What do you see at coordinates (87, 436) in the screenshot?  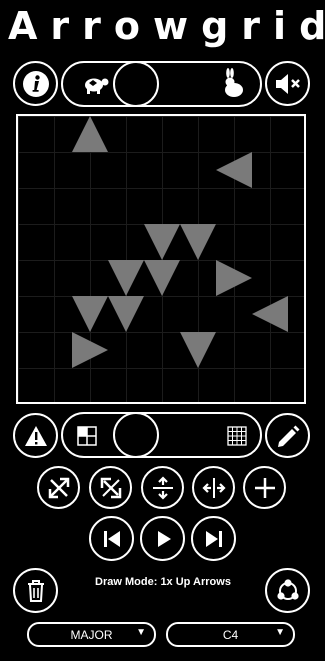 I see `small-grid-icon` at bounding box center [87, 436].